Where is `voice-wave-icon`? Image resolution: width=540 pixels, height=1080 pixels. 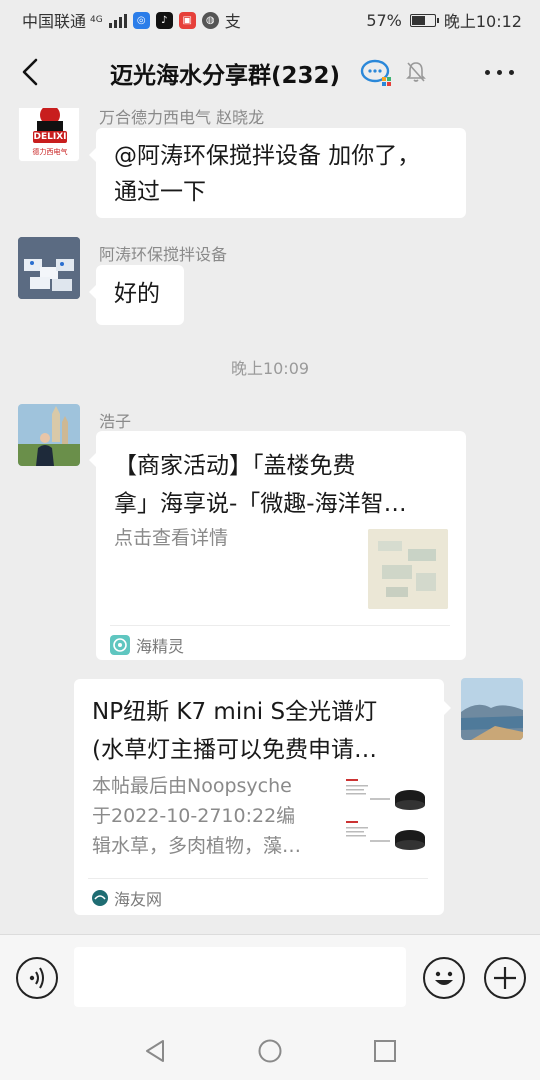 voice-wave-icon is located at coordinates (36, 978).